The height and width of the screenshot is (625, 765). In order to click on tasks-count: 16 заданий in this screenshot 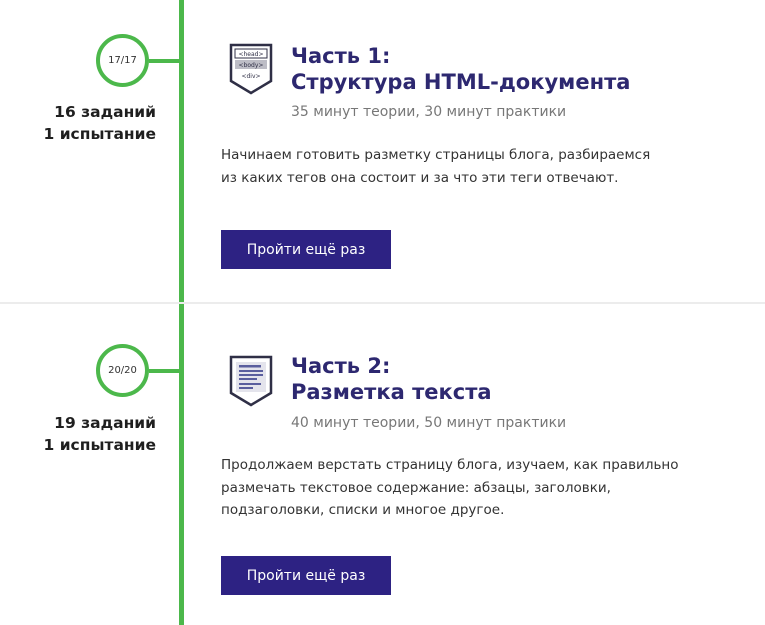, I will do `click(105, 112)`.